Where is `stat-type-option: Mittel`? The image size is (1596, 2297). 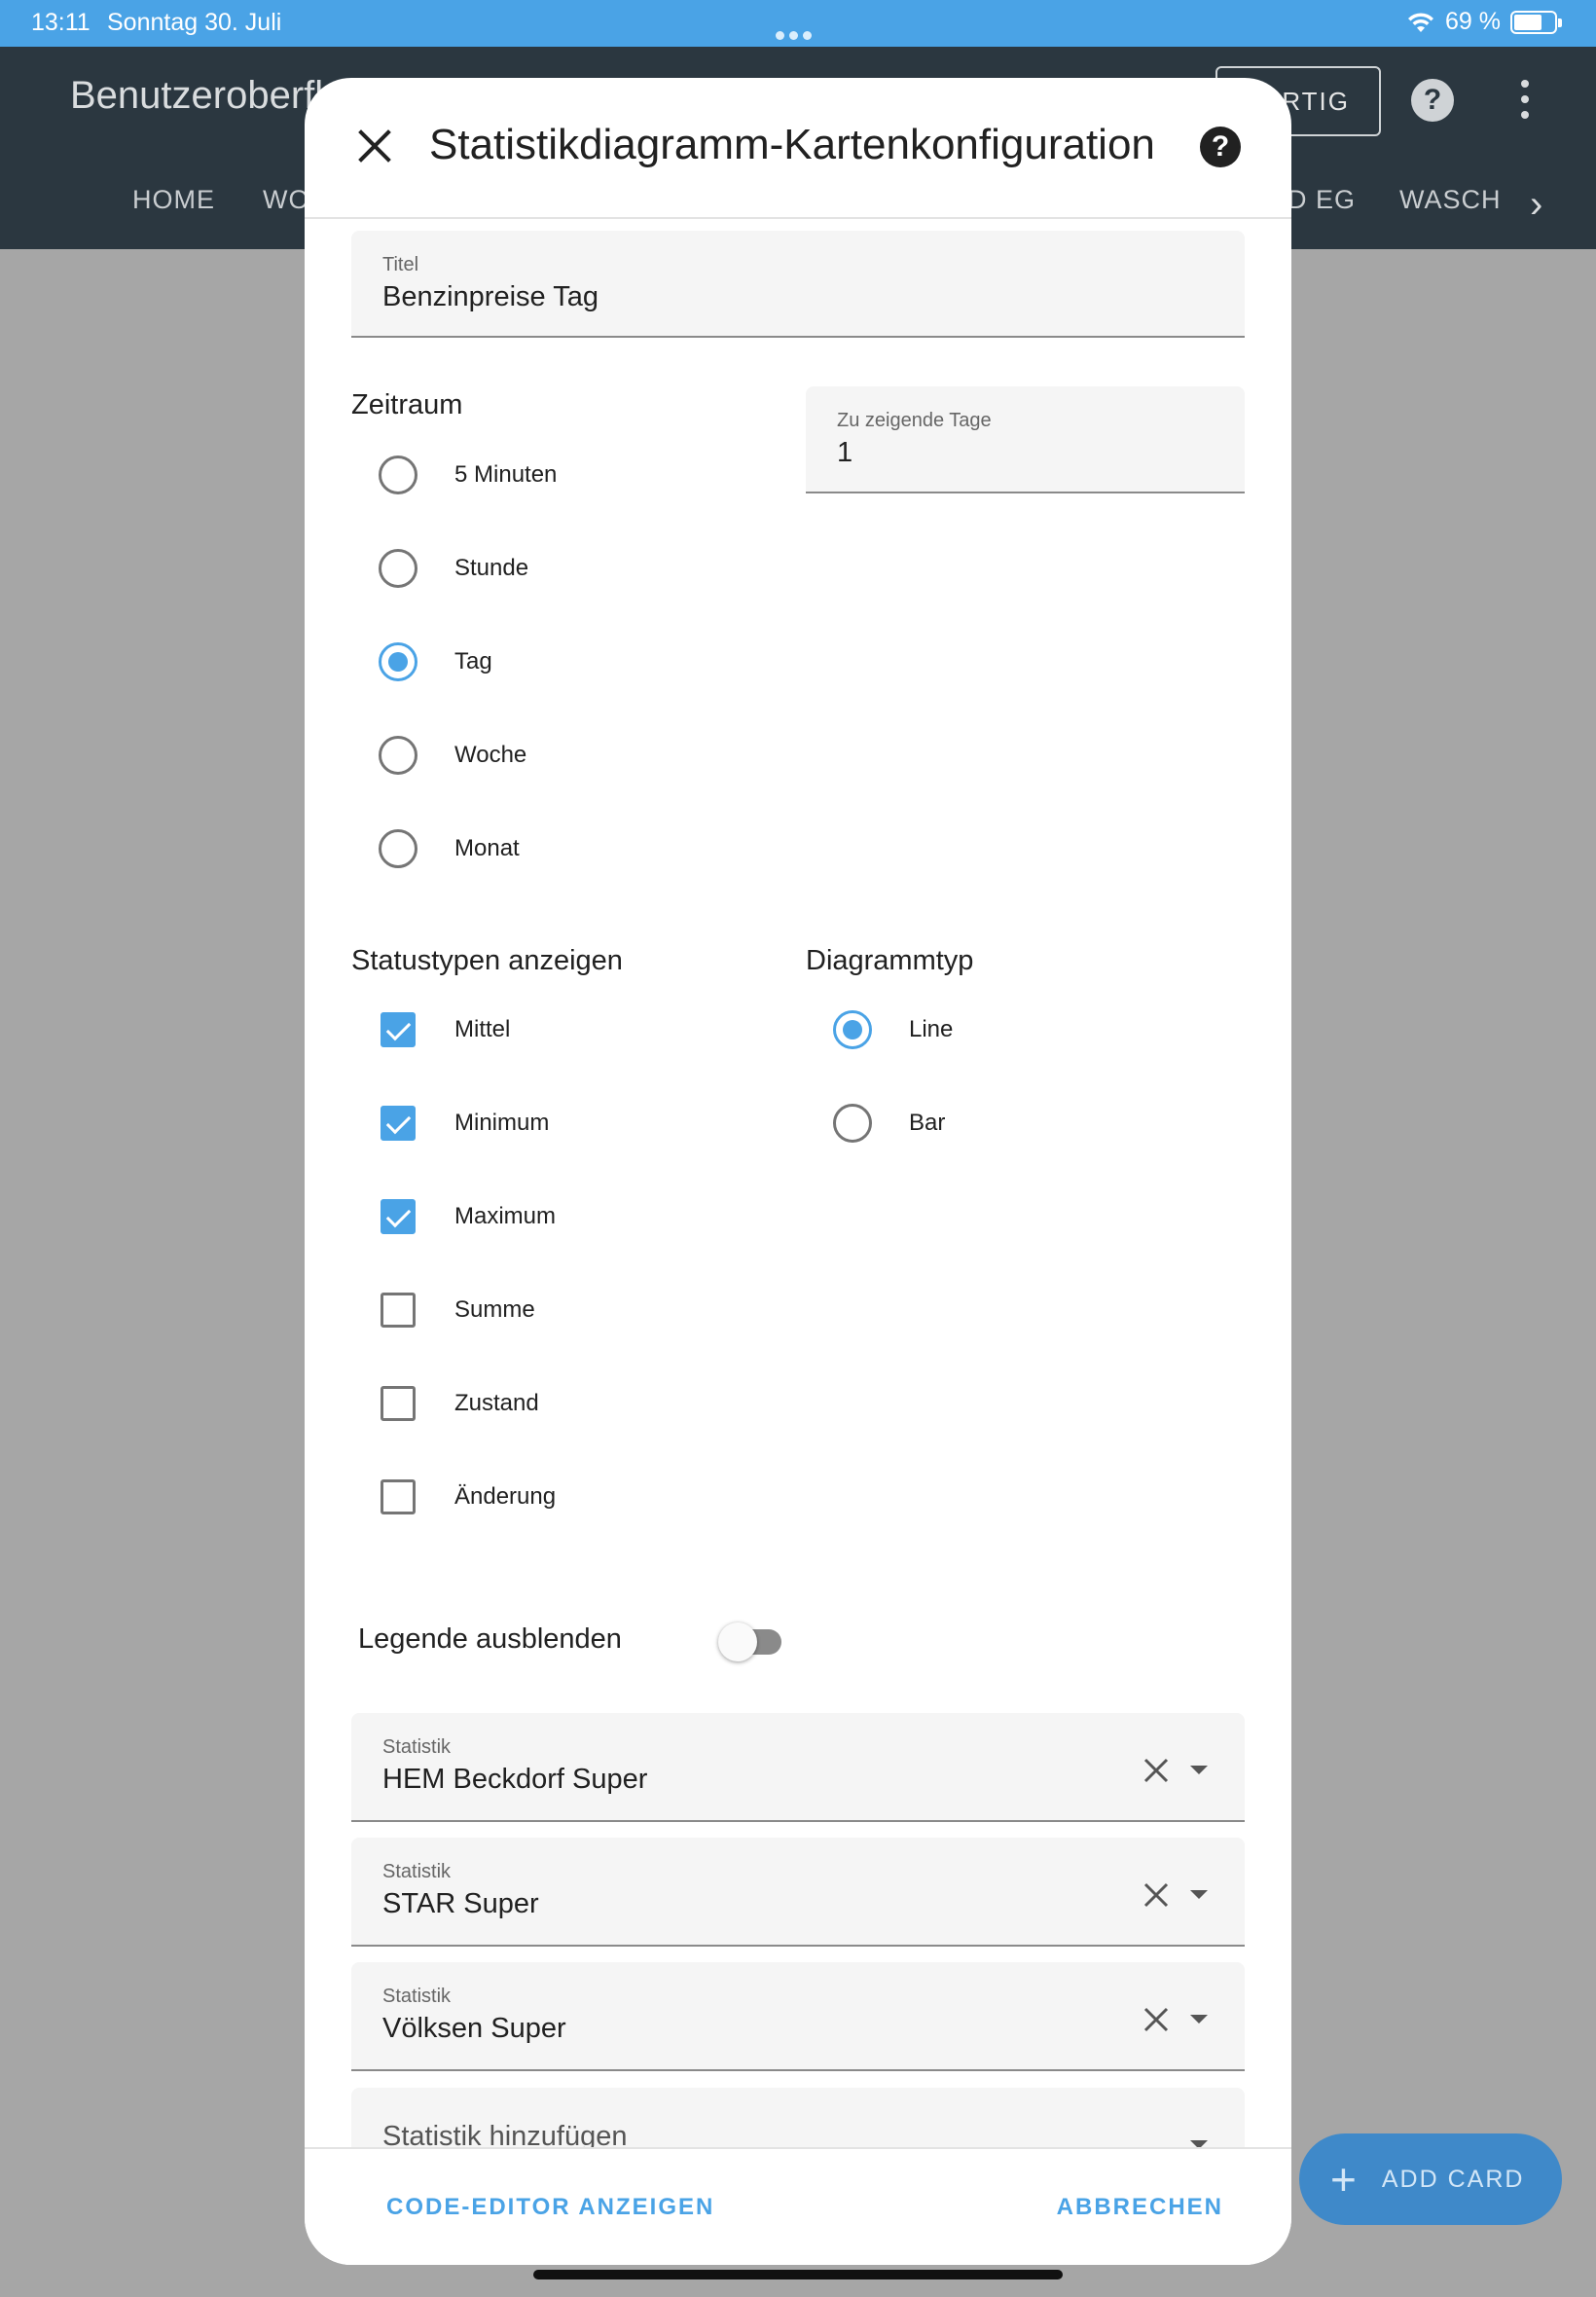
stat-type-option: Mittel is located at coordinates (573, 1029).